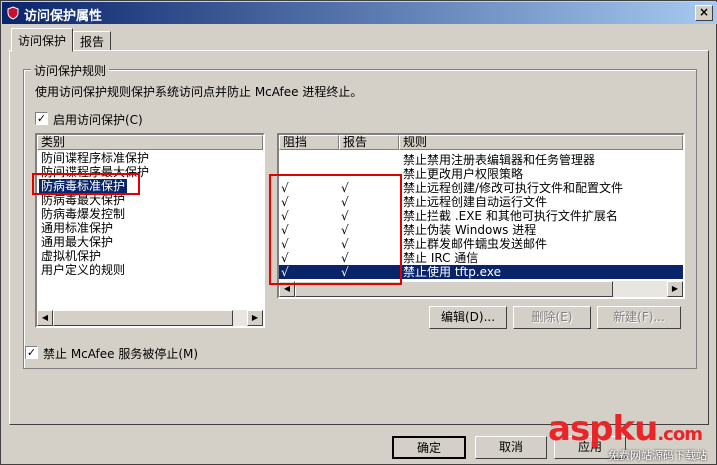 This screenshot has width=717, height=465. I want to click on prevent-stop-label: 禁止 McAfee 服务被停止(M), so click(120, 353).